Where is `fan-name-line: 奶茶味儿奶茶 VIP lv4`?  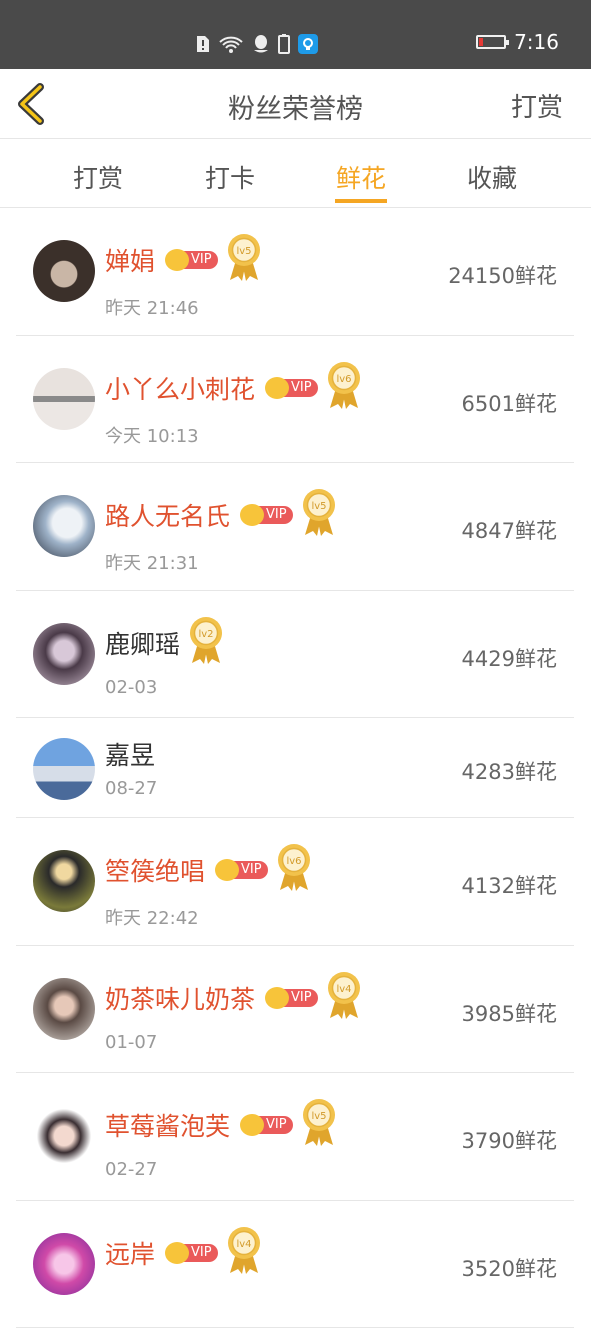
fan-name-line: 奶茶味儿奶茶 VIP lv4 is located at coordinates (233, 998).